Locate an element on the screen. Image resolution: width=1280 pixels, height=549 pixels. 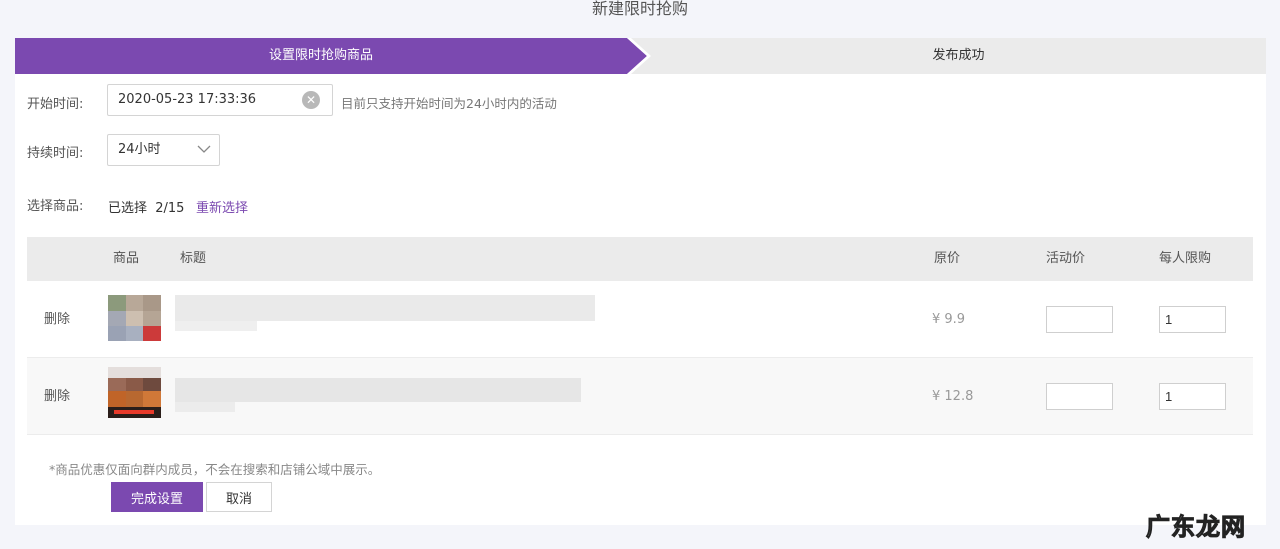
header-limit: 每人限购 is located at coordinates (1185, 258).